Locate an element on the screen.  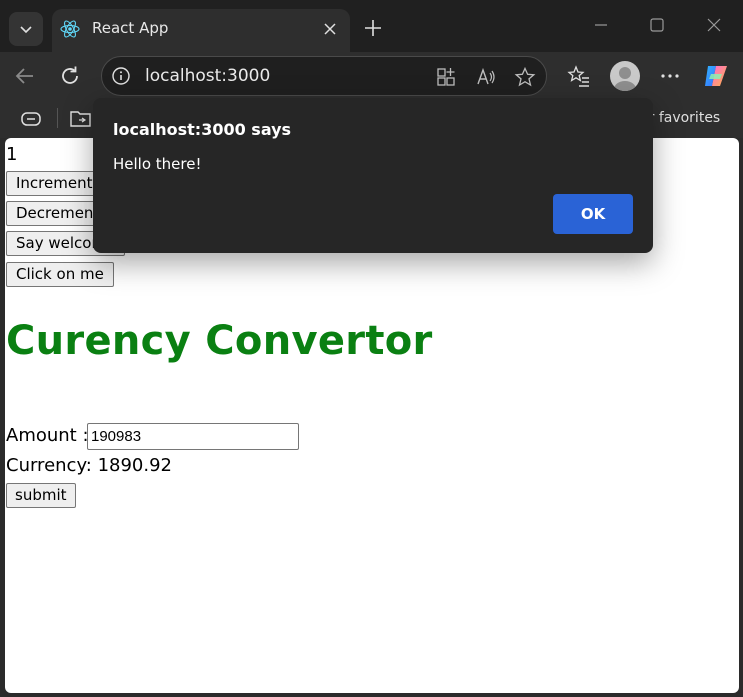
back-arrow-icon is located at coordinates (24, 76).